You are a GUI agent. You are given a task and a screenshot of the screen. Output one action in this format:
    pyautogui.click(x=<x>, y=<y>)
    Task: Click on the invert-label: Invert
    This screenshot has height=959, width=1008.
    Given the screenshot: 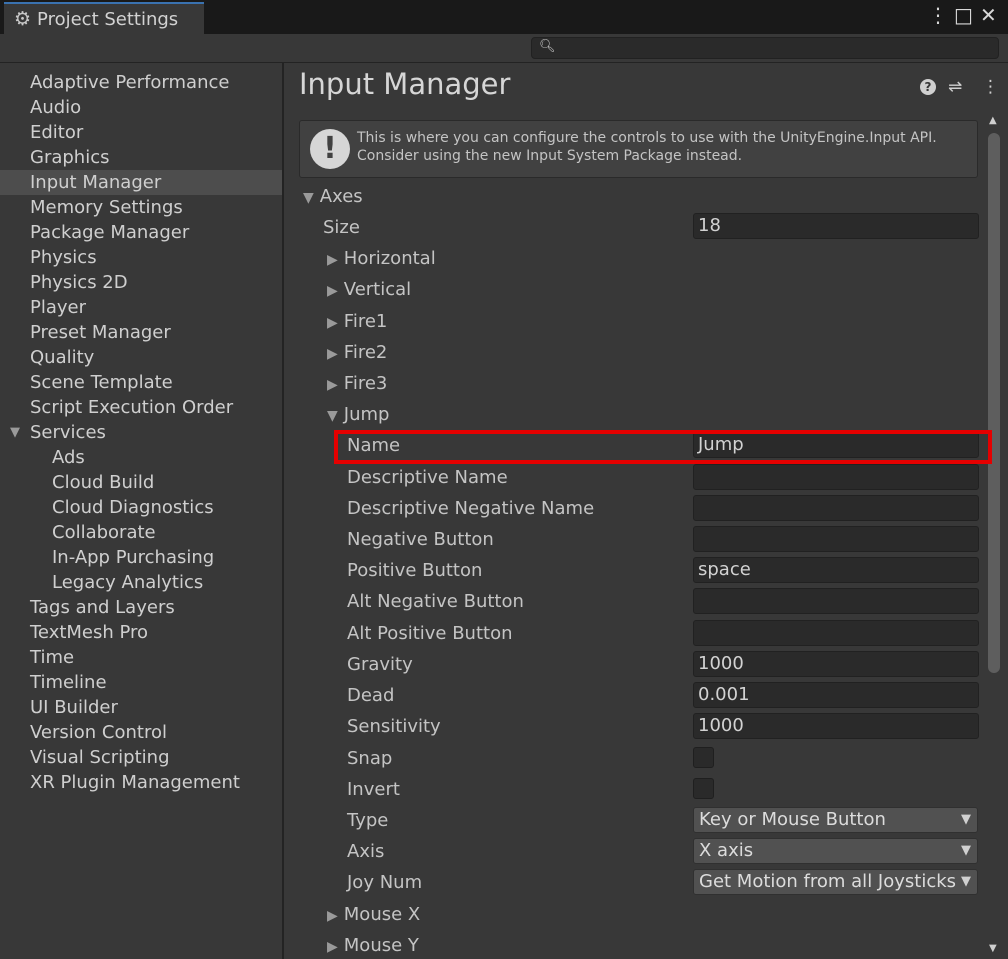 What is the action you would take?
    pyautogui.click(x=373, y=789)
    